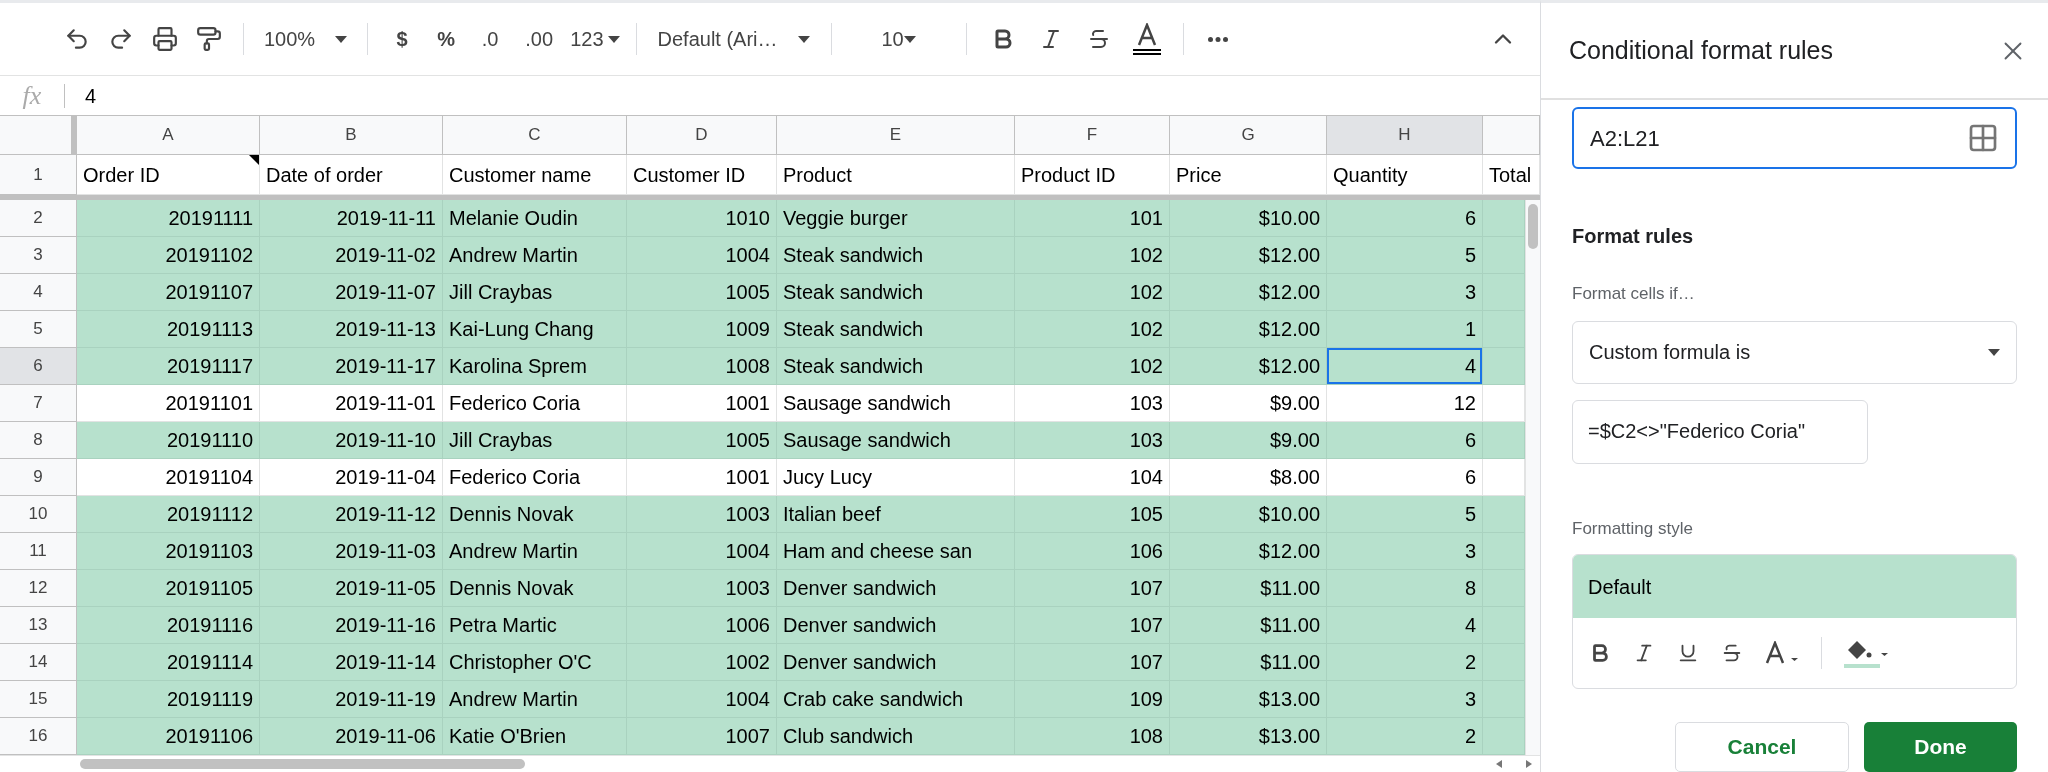 The image size is (2048, 772). What do you see at coordinates (38, 440) in the screenshot?
I see `row-number: 8` at bounding box center [38, 440].